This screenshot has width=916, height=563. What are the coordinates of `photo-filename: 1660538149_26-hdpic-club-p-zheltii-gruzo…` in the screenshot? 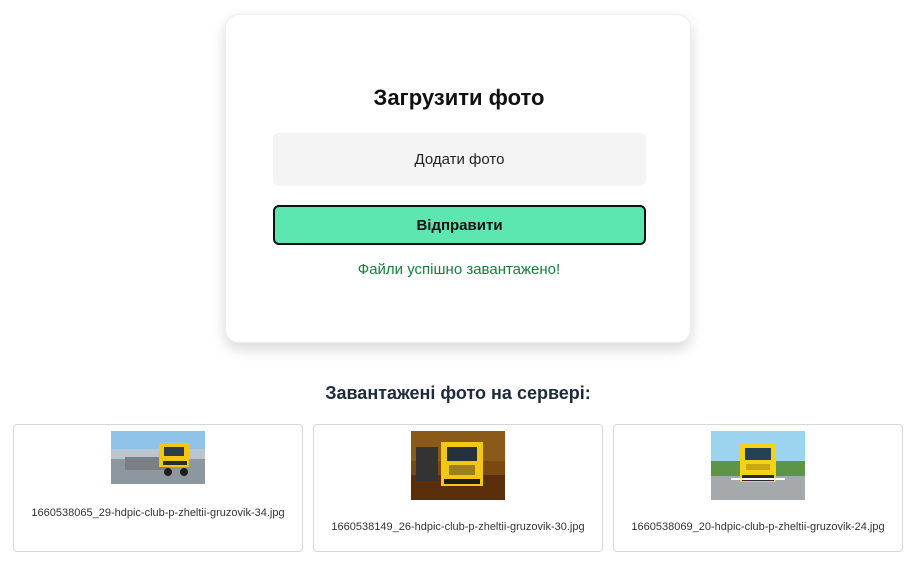 It's located at (458, 527).